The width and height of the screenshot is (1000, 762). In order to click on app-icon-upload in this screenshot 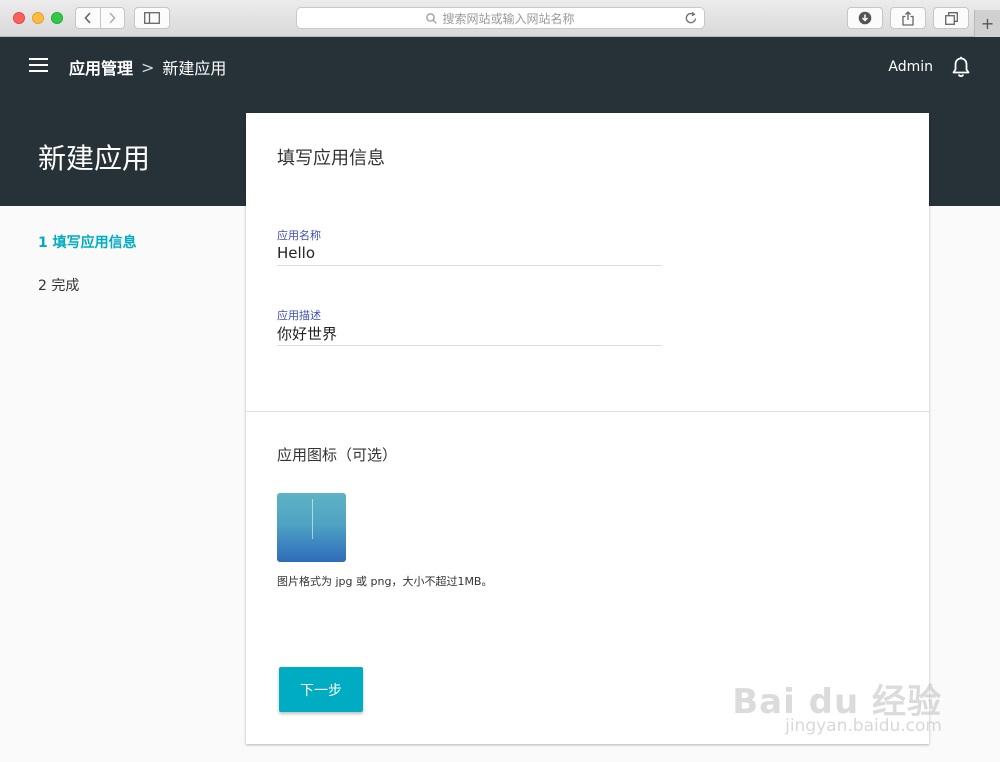, I will do `click(311, 527)`.